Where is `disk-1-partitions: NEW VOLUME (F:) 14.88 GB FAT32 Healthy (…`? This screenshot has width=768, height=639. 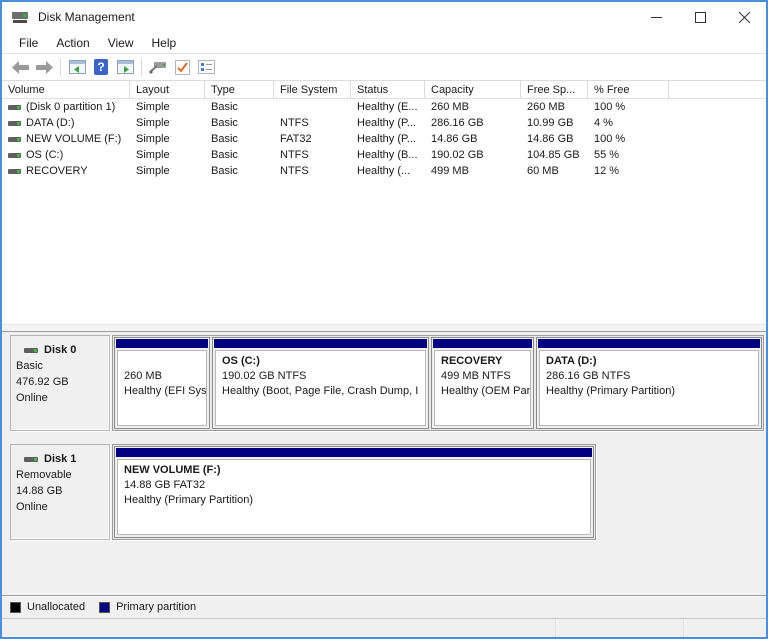 disk-1-partitions: NEW VOLUME (F:) 14.88 GB FAT32 Healthy (… is located at coordinates (354, 492).